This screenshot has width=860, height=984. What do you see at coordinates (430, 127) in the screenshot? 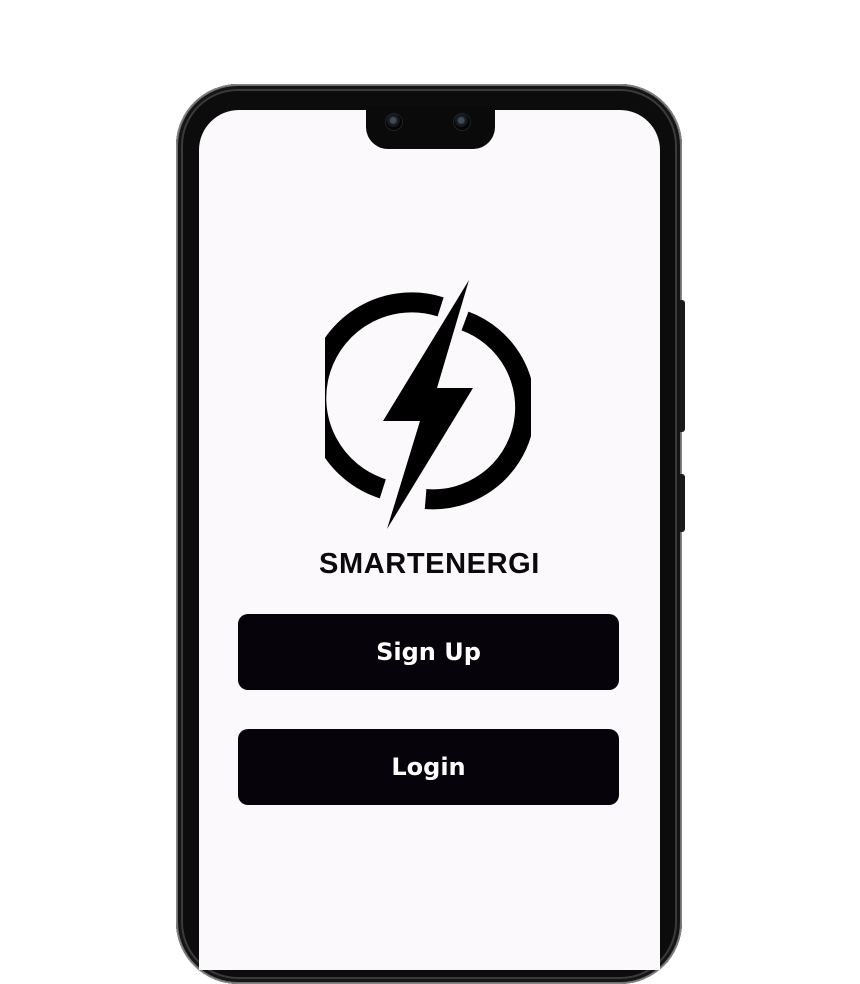
I see `notch` at bounding box center [430, 127].